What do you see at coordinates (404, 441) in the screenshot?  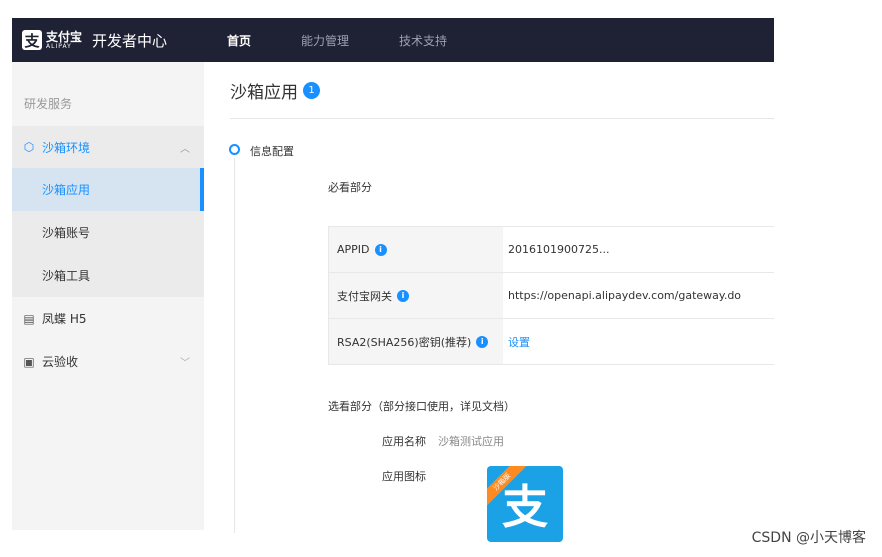 I see `app-name-label: 应用名称` at bounding box center [404, 441].